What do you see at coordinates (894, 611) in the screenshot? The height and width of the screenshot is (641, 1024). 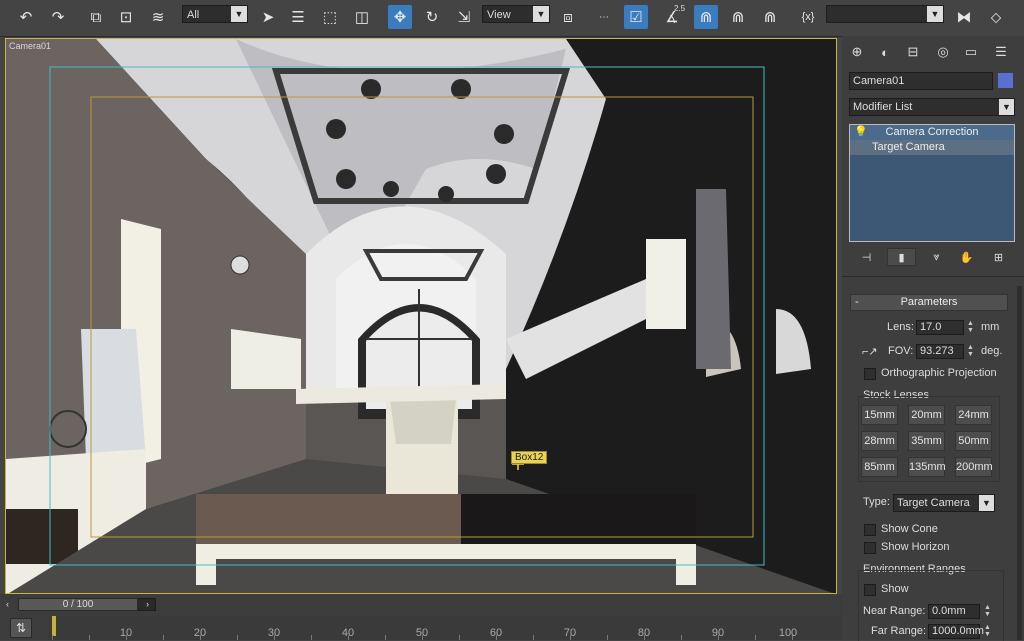 I see `near-range-label: Near Range:` at bounding box center [894, 611].